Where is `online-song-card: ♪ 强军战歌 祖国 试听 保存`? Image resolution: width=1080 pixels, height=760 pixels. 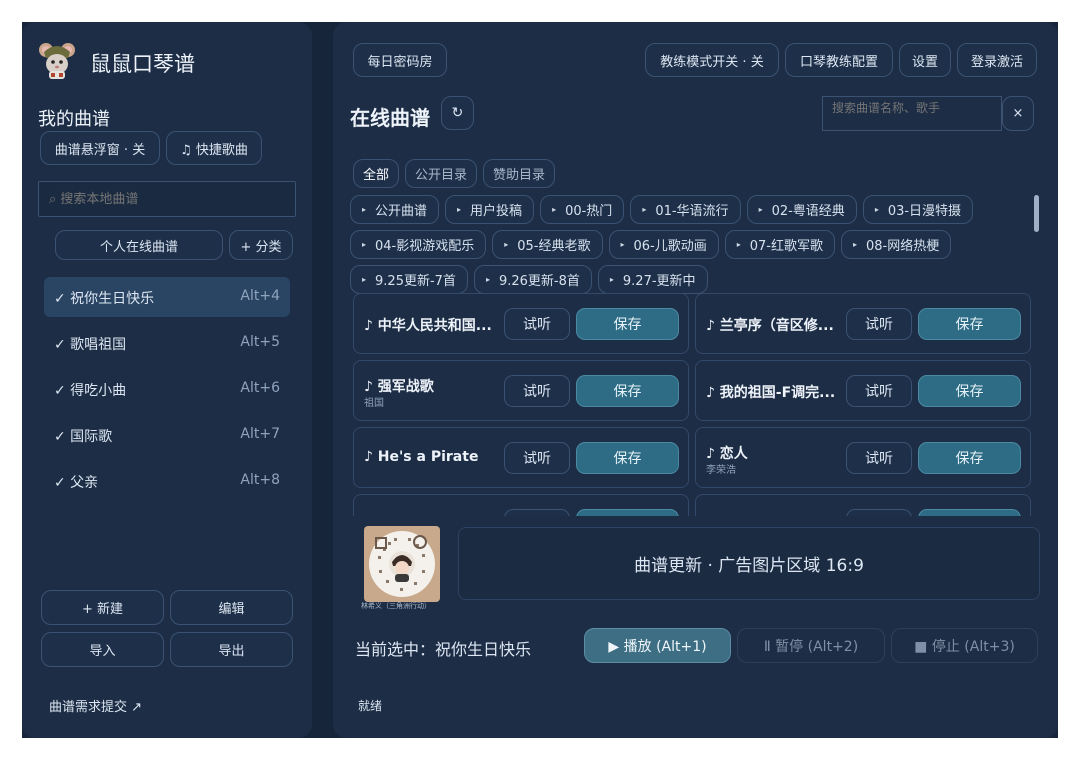
online-song-card: ♪ 强军战歌 祖国 试听 保存 is located at coordinates (521, 390).